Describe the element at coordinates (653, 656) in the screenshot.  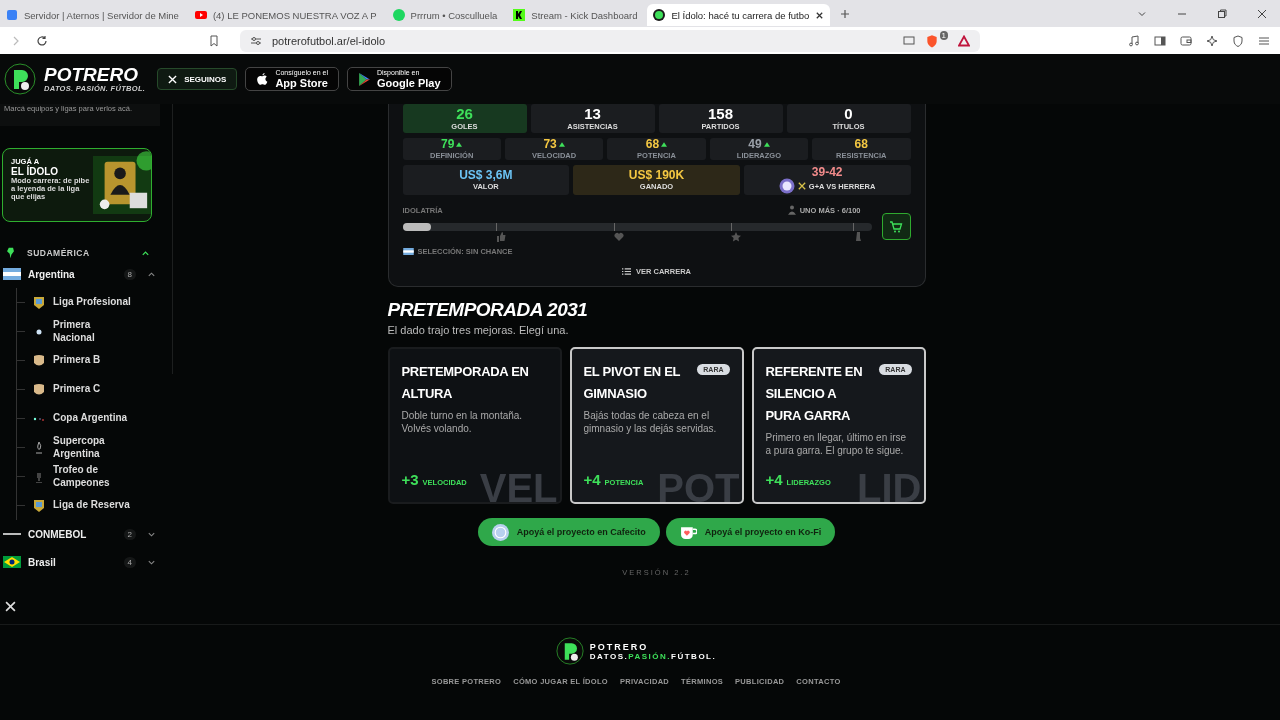
I see `footer-tagline: DATOS.PASIÓN.FÚTBOL.` at that location.